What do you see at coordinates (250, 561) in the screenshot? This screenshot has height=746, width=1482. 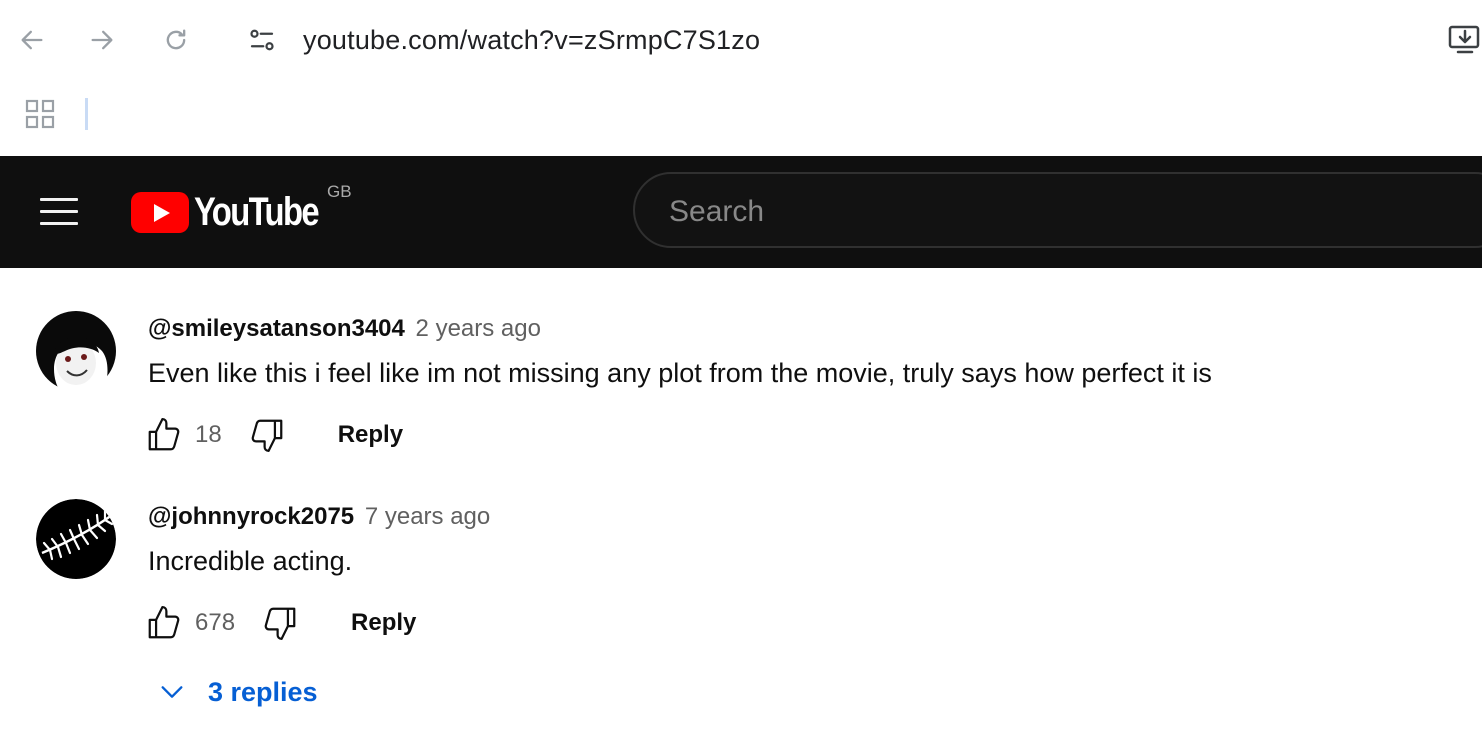 I see `comment-text: Incredible acting.` at bounding box center [250, 561].